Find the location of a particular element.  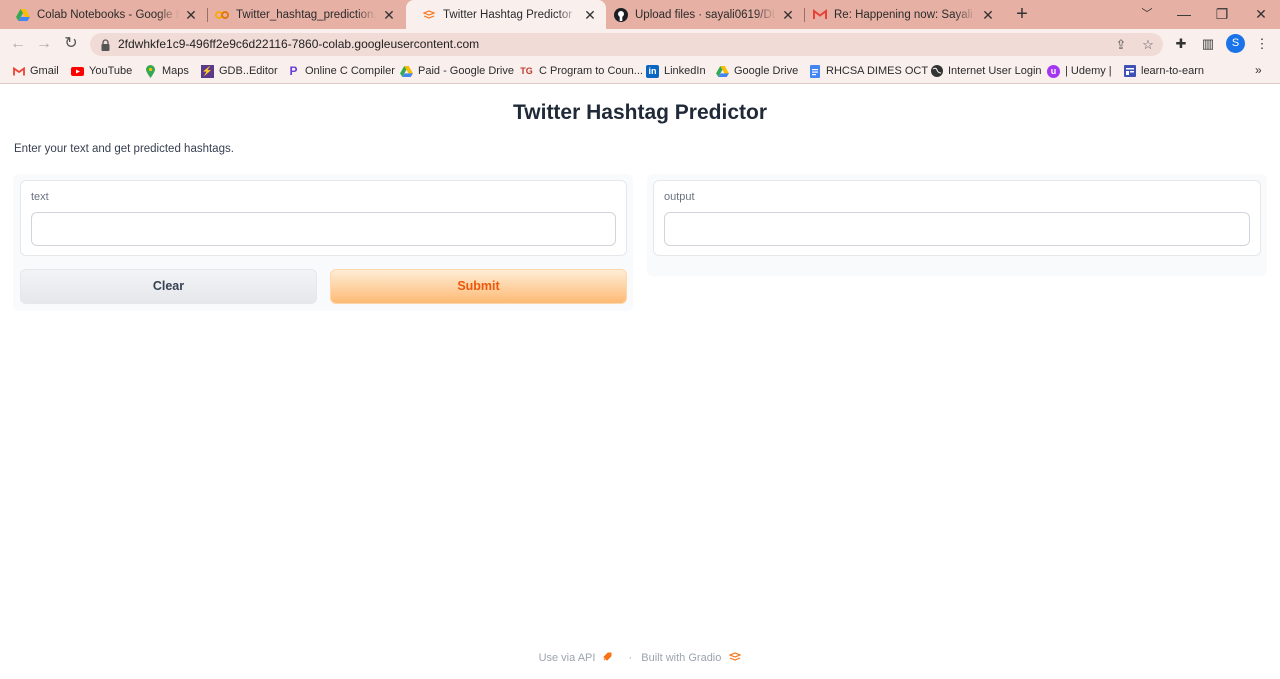

menu-icon: ⋮ is located at coordinates (1262, 44).